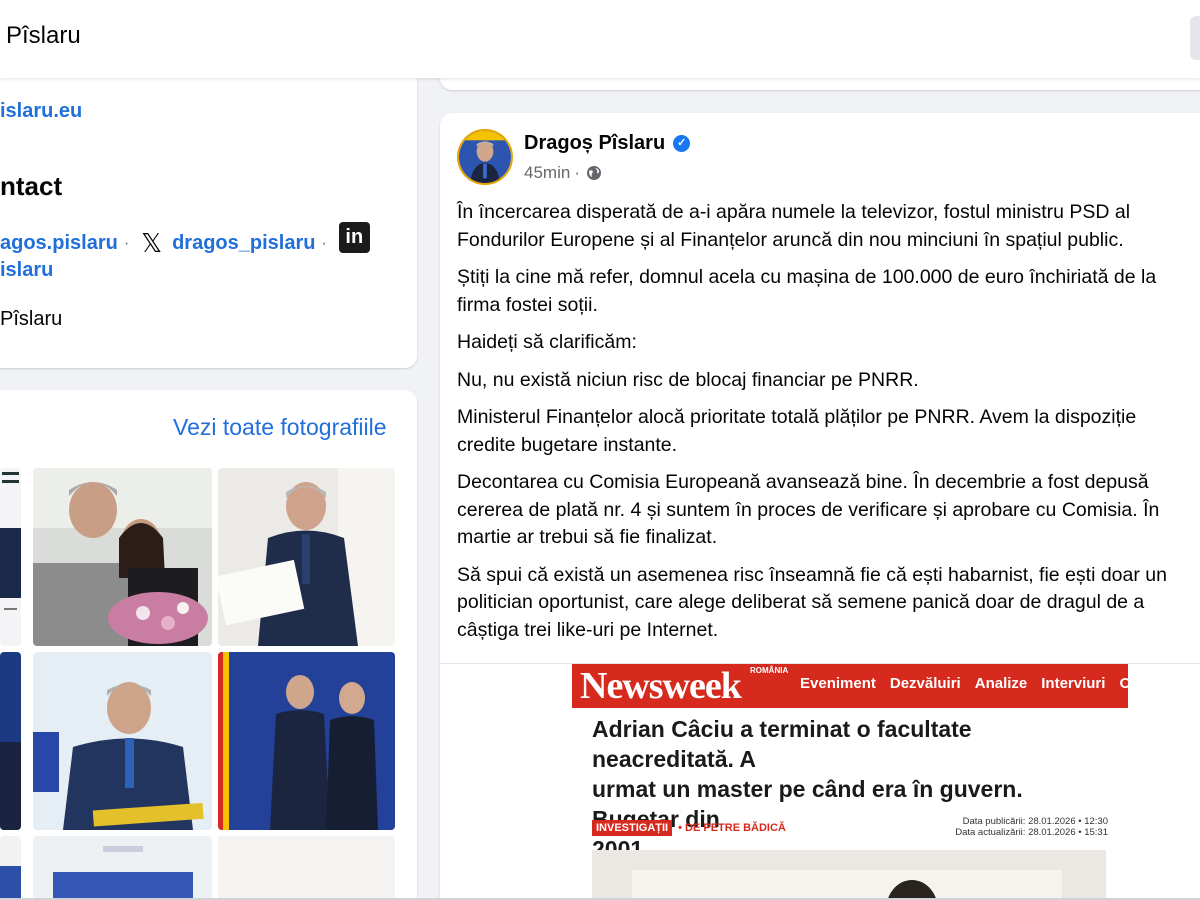 This screenshot has height=900, width=1200. I want to click on post-author-name: Dragoș Pîslaru, so click(594, 143).